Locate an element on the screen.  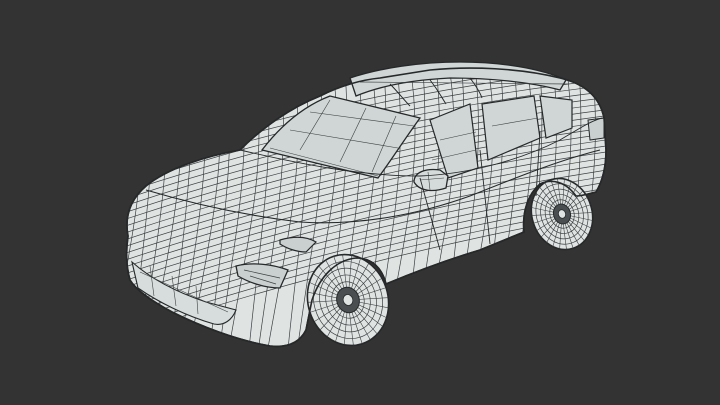
side-mirror is located at coordinates (431, 180).